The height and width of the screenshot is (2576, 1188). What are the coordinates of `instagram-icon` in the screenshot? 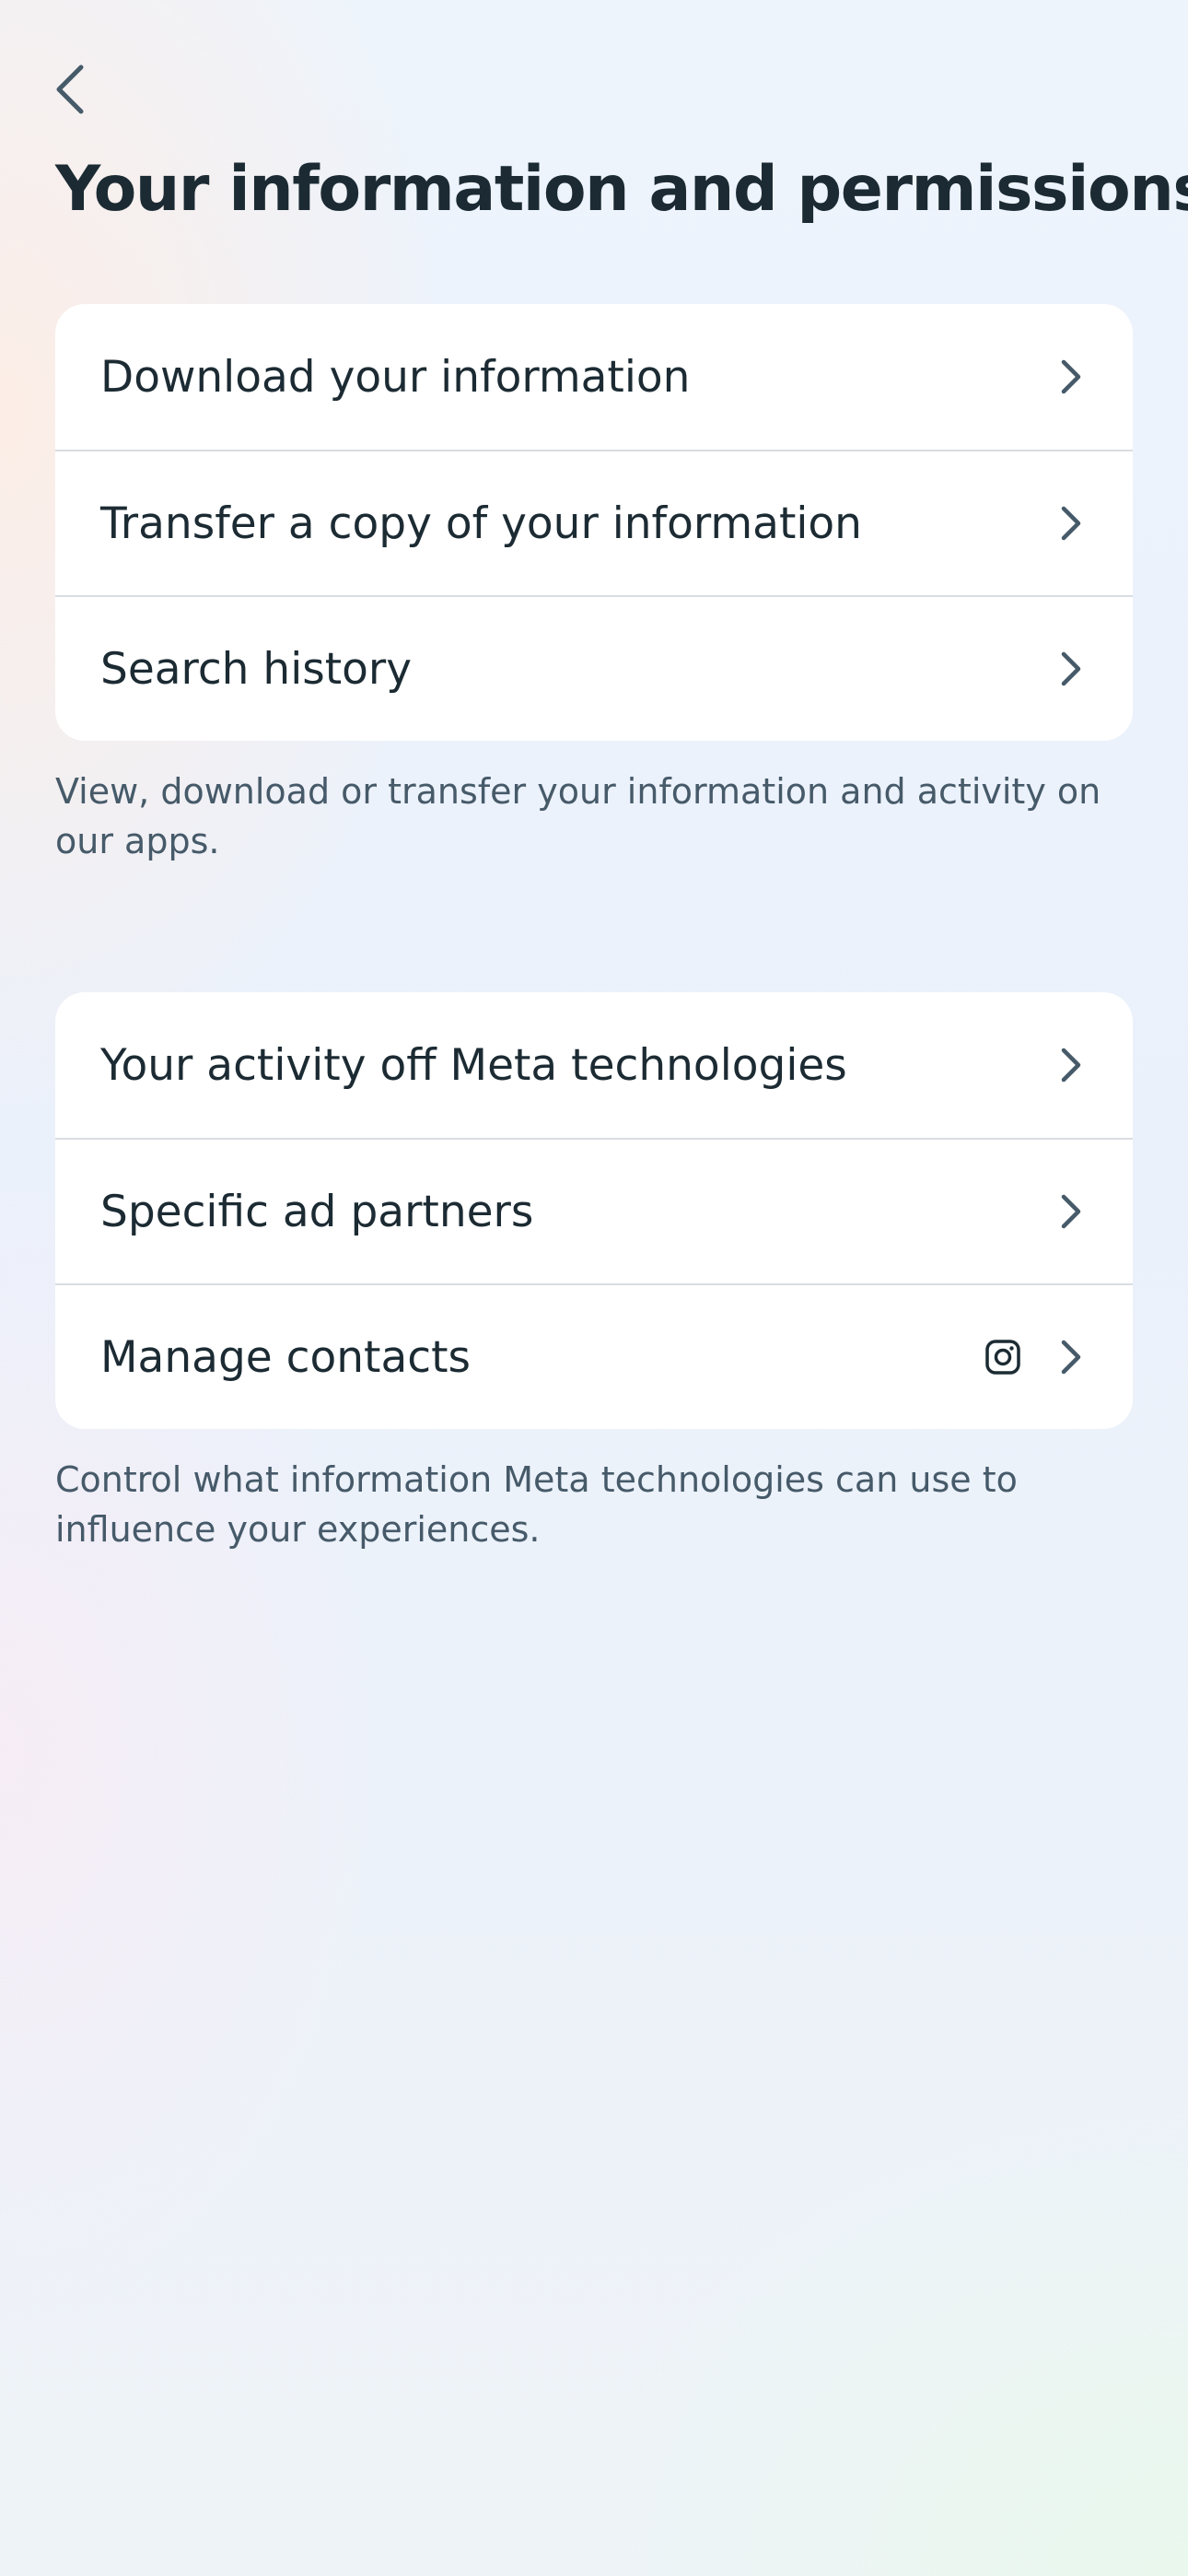 It's located at (1003, 1357).